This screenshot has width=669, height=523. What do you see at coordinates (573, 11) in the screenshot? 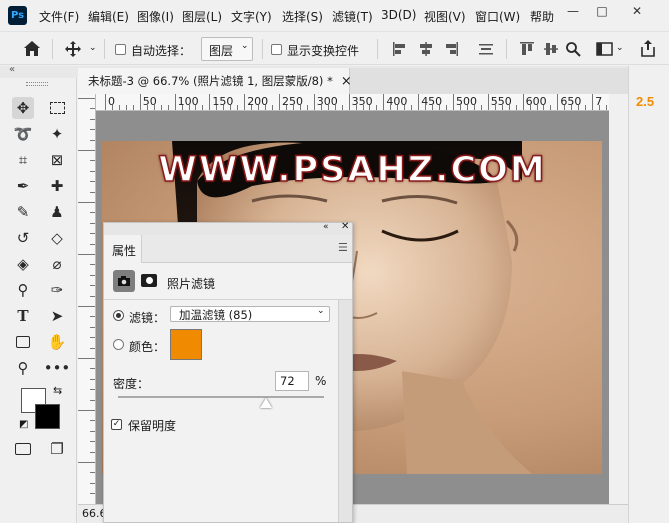
I see `minimize-button: —` at bounding box center [573, 11].